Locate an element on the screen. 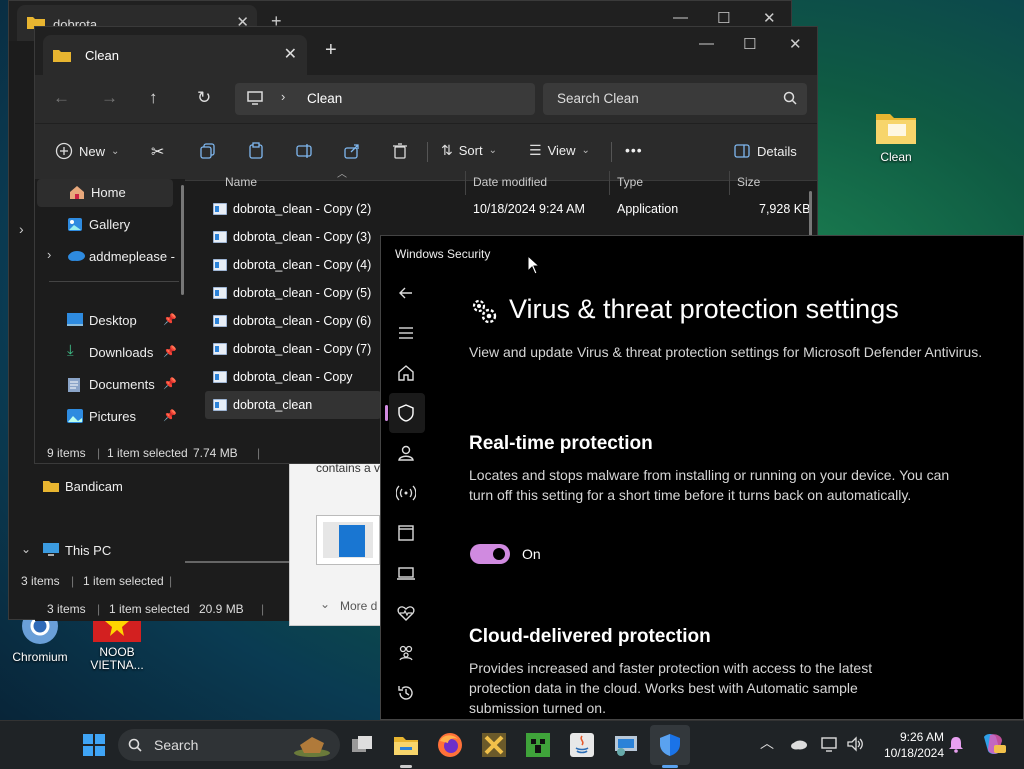 The width and height of the screenshot is (1024, 769). desktop-icon-clean: Clean is located at coordinates (896, 136).